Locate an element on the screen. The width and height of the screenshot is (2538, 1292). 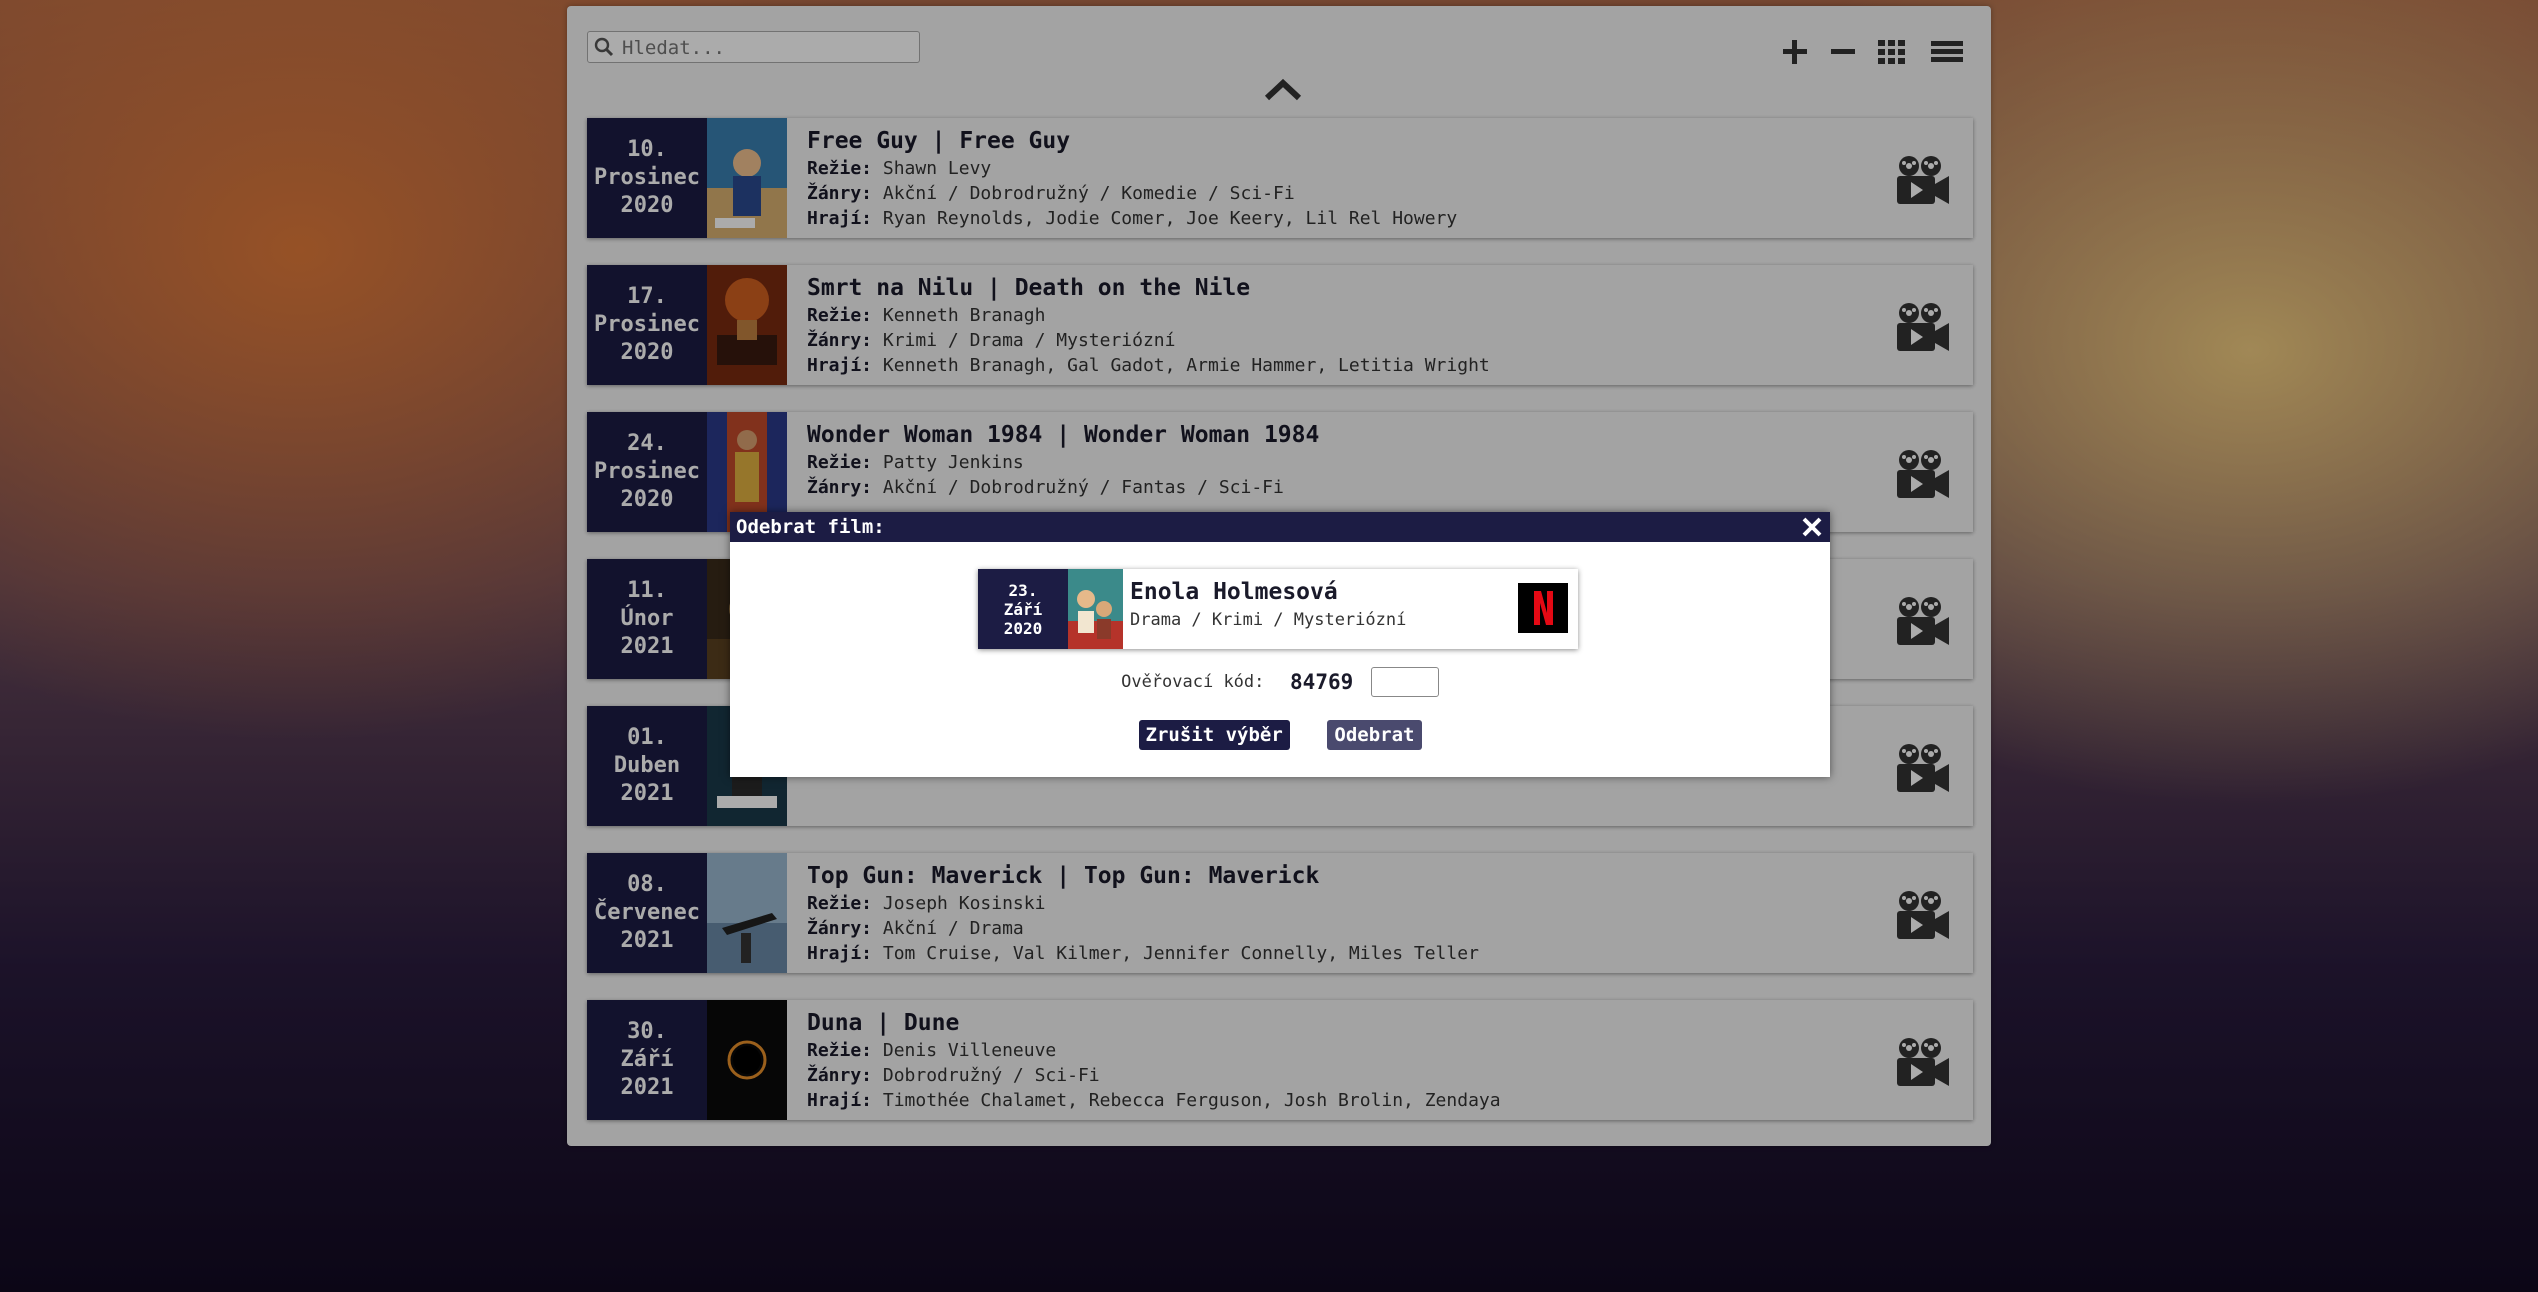
dialog-title: Odebrat film: is located at coordinates (810, 527).